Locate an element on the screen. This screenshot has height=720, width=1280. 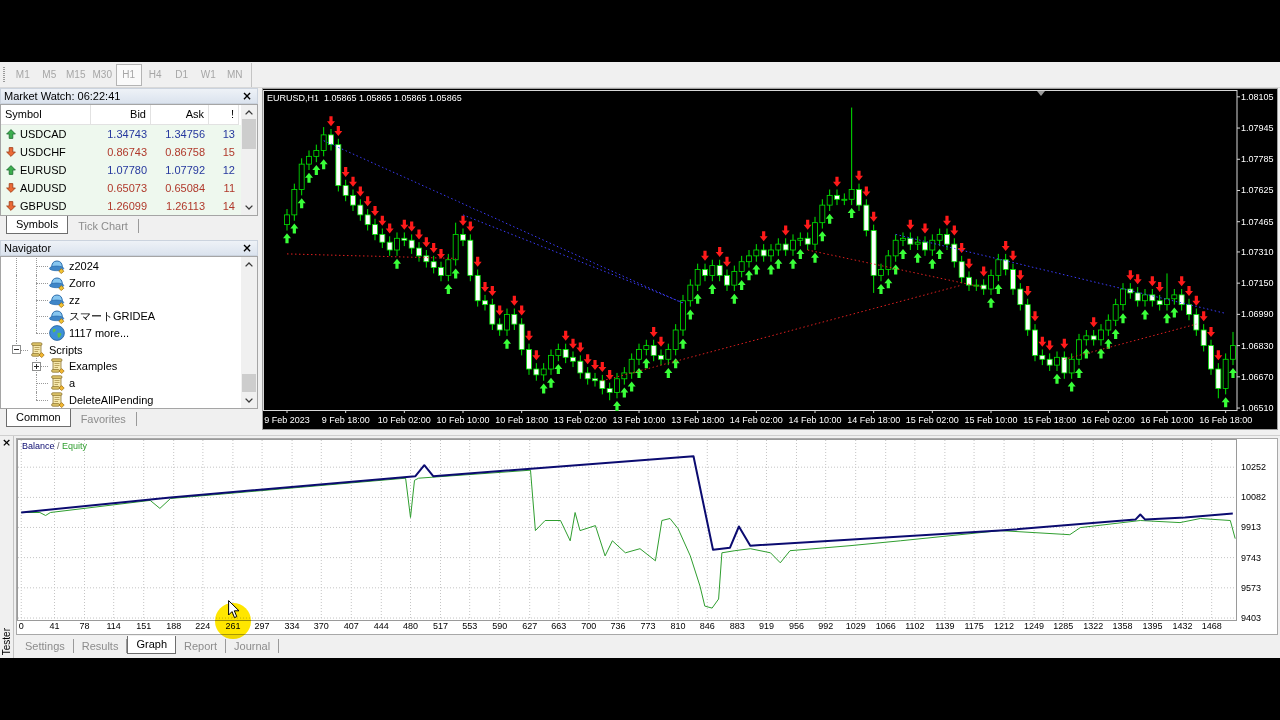
ask-price: 0.65084 is located at coordinates (185, 188).